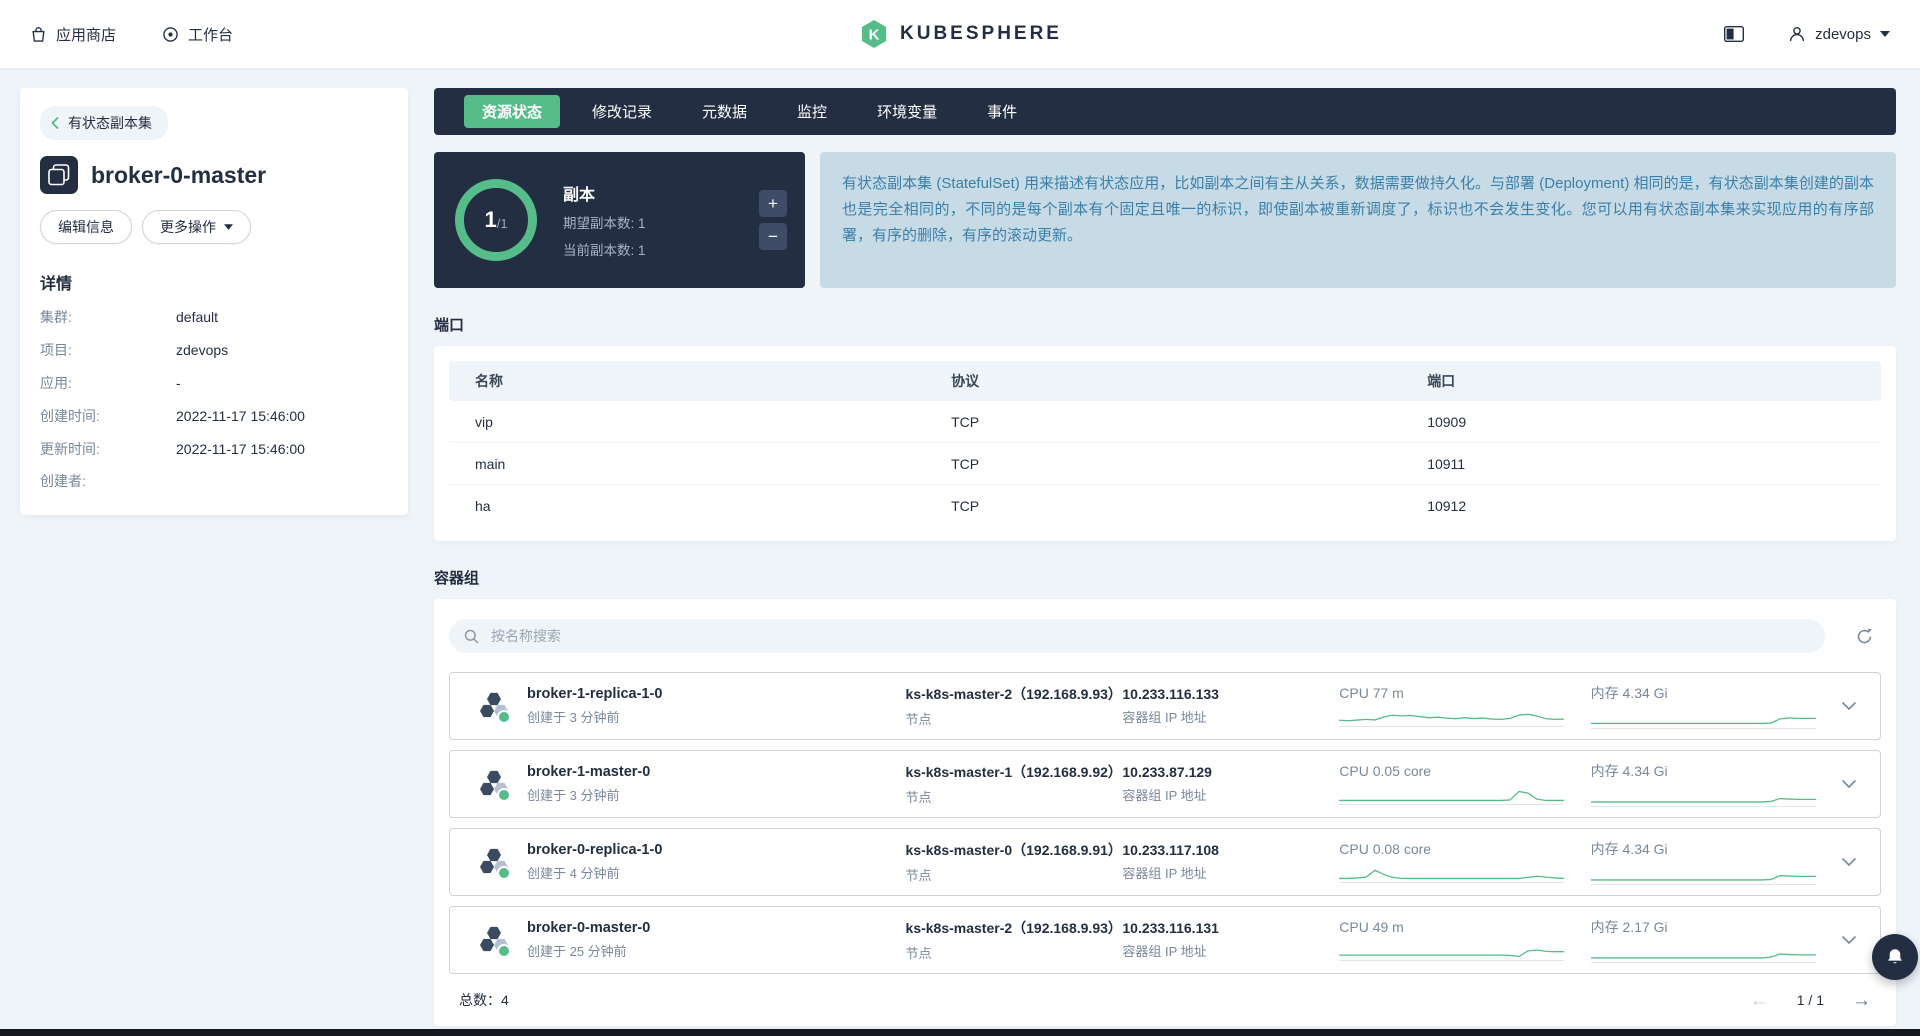  I want to click on refresh-button, so click(1864, 636).